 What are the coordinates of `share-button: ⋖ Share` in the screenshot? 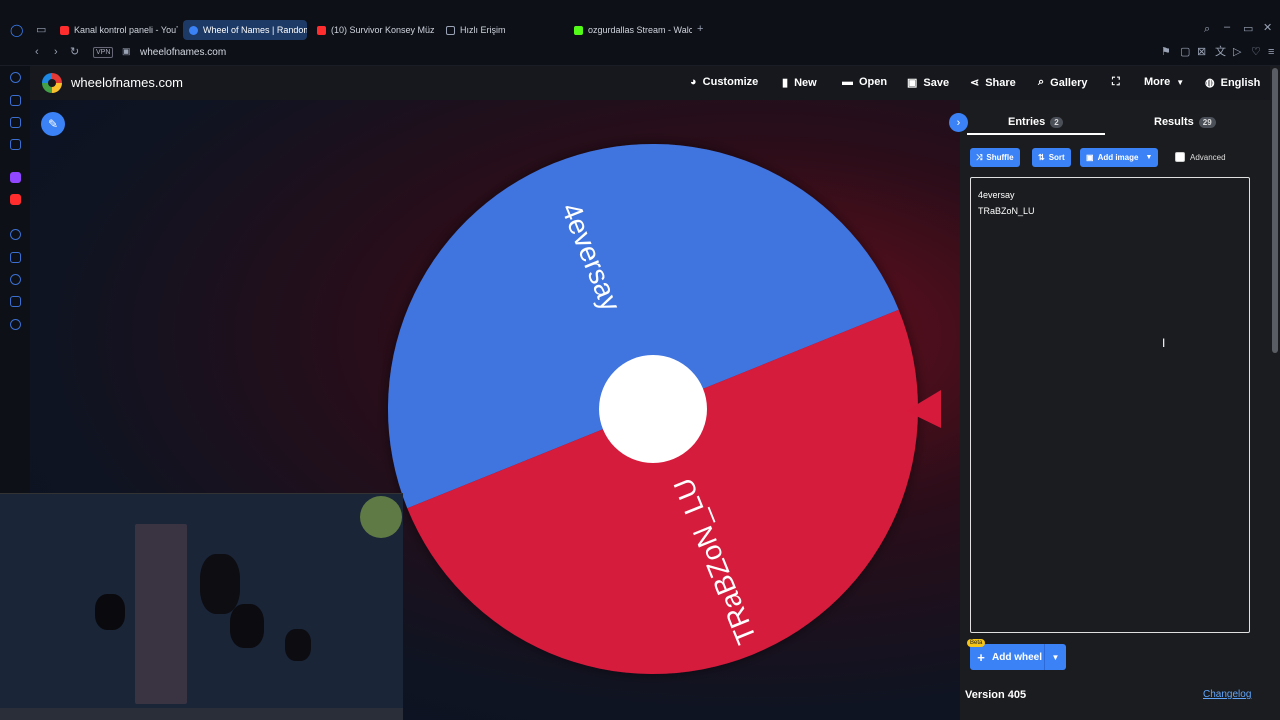 It's located at (993, 83).